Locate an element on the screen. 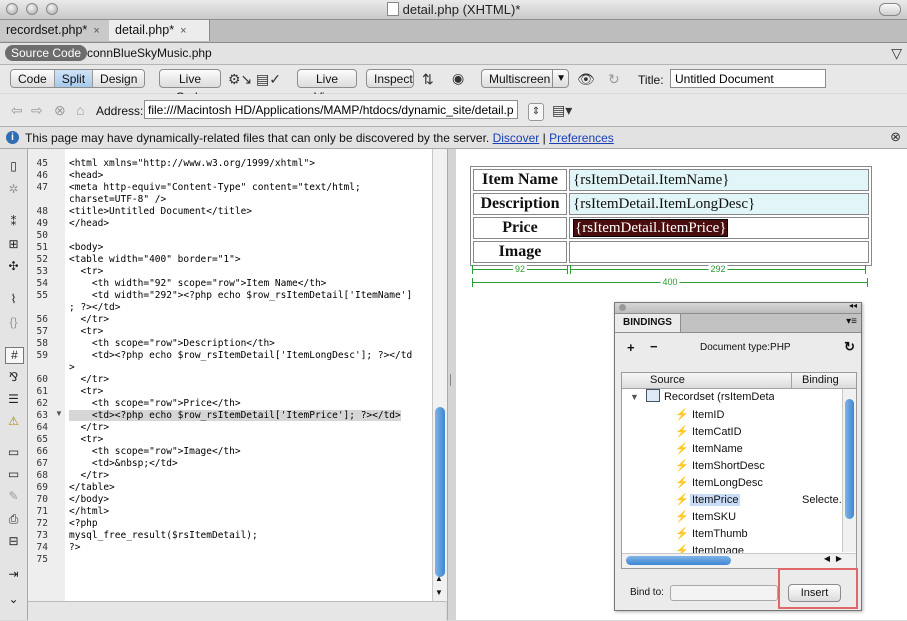 This screenshot has height=621, width=907. format-source-icon: ⌄ is located at coordinates (13, 599).